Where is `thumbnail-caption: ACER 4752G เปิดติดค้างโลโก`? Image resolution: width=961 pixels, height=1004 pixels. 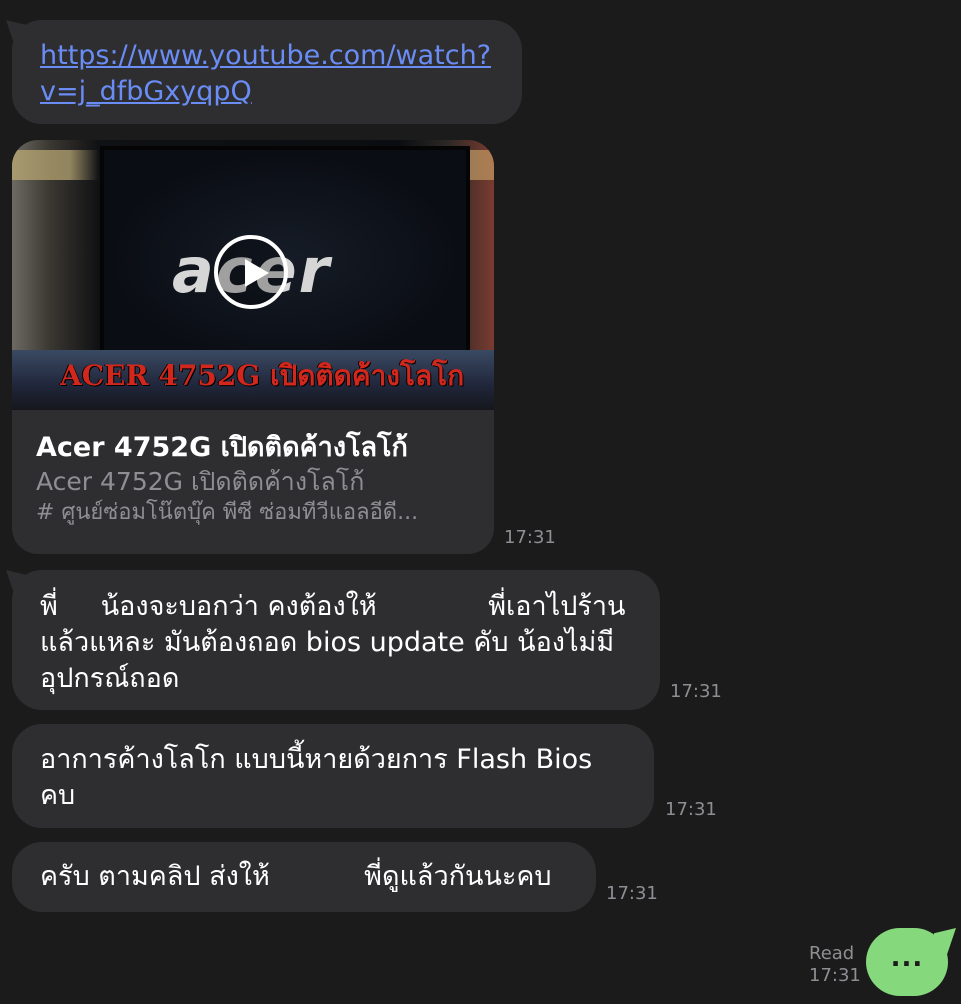 thumbnail-caption: ACER 4752G เปิดติดค้างโลโก is located at coordinates (262, 375).